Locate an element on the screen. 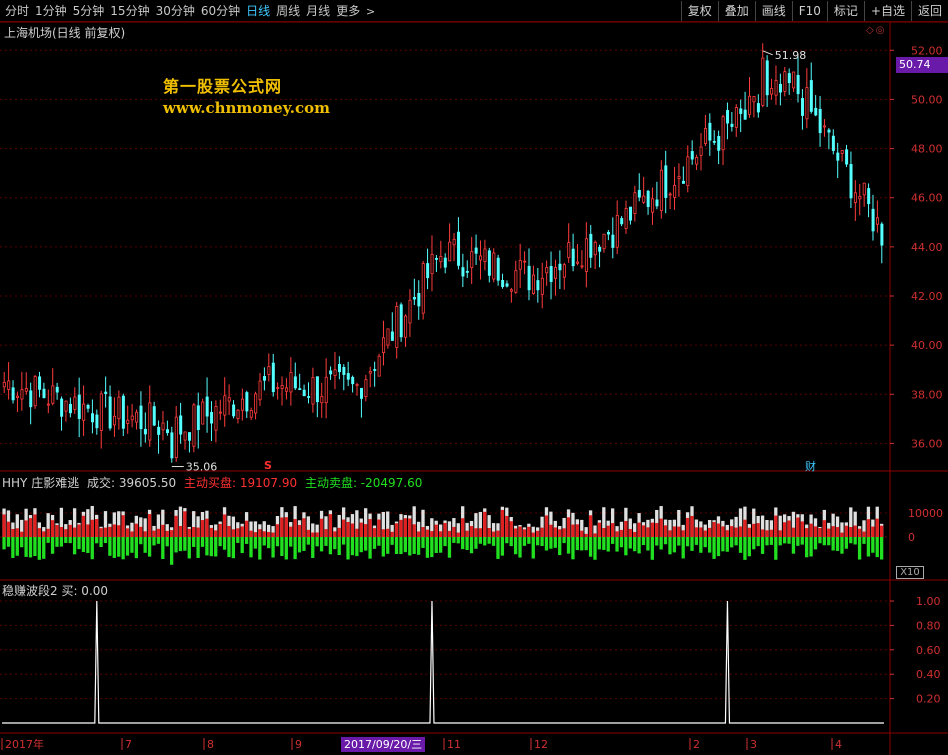 The height and width of the screenshot is (755, 948). price-axis-label: 52.00 is located at coordinates (927, 50).